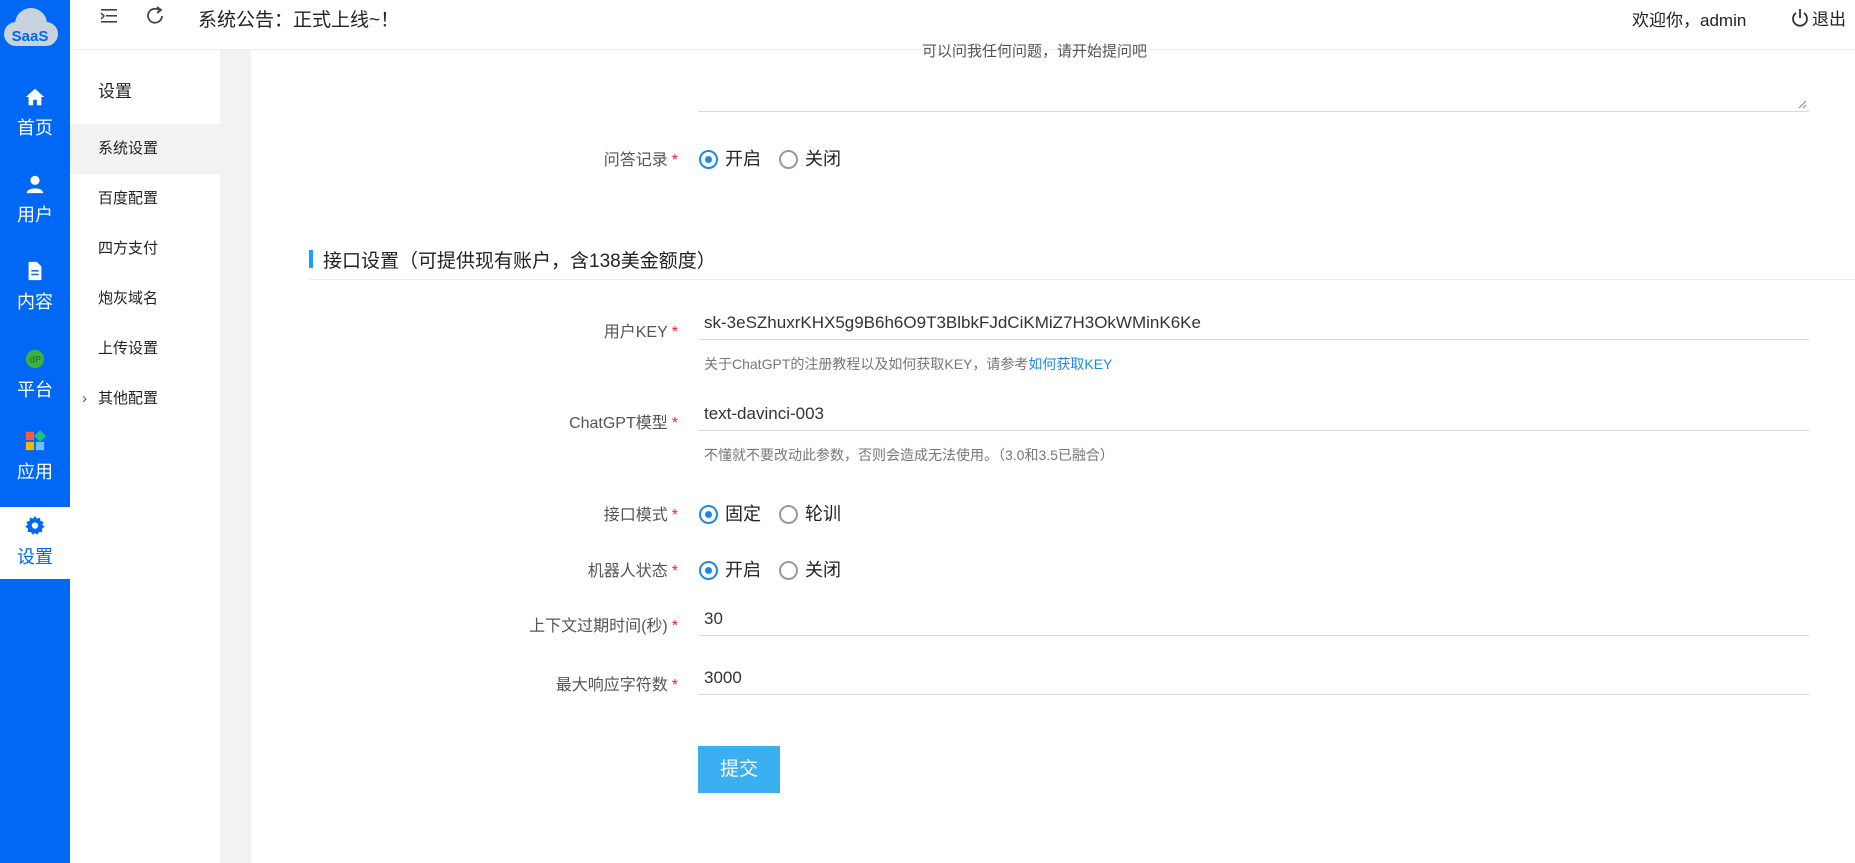 The height and width of the screenshot is (863, 1855). I want to click on context-expiry-label: 上下文过期时间(秒) *, so click(464, 624).